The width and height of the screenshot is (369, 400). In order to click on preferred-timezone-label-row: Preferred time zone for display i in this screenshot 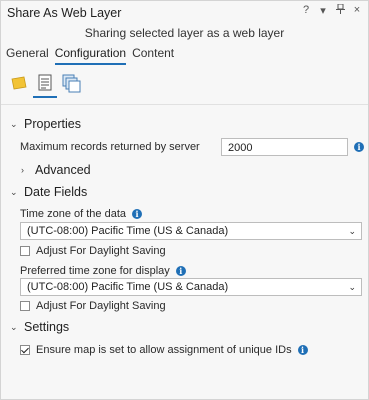, I will do `click(103, 271)`.